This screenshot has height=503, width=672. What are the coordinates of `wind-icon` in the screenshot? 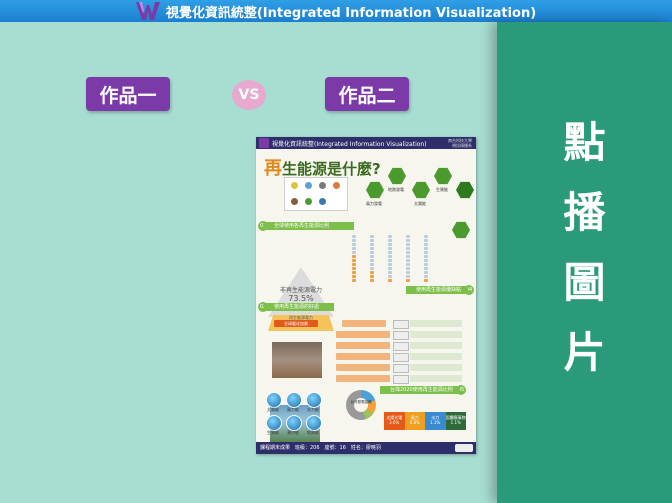 It's located at (322, 185).